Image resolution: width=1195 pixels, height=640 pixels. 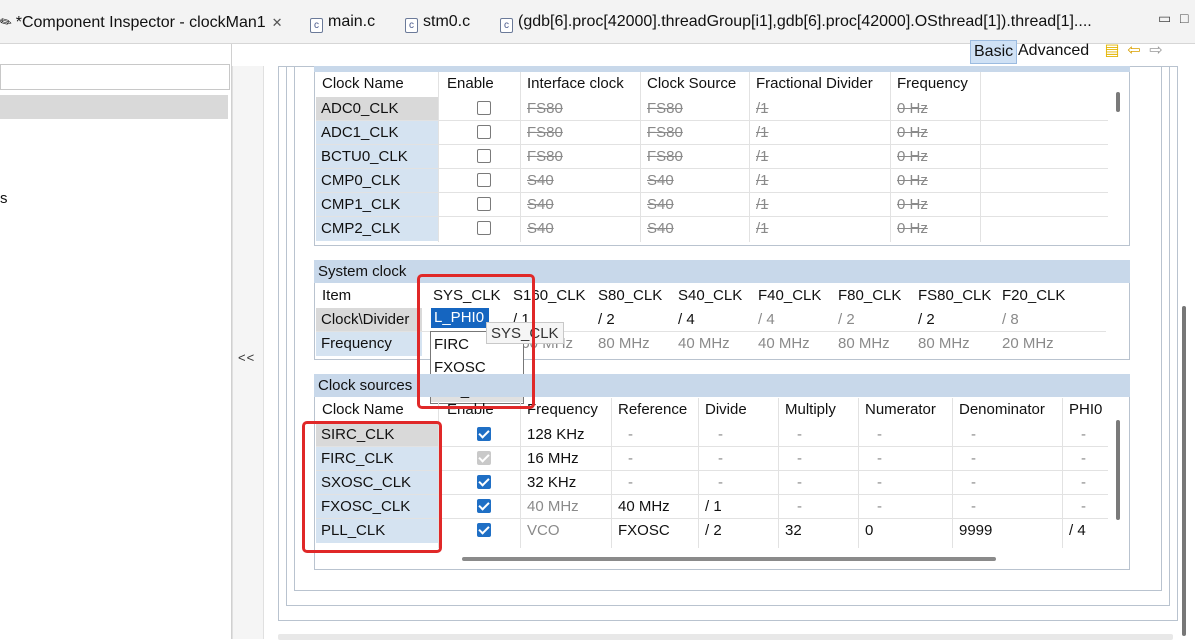 I want to click on editor-horizontal-scrollbar, so click(x=725, y=637).